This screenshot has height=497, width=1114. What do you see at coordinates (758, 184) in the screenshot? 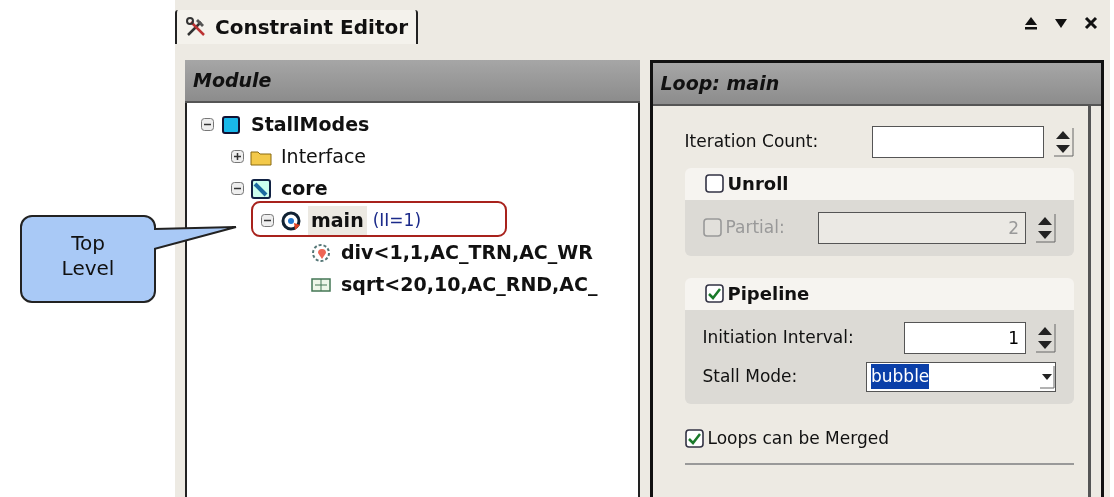
I see `group-label: Unroll` at bounding box center [758, 184].